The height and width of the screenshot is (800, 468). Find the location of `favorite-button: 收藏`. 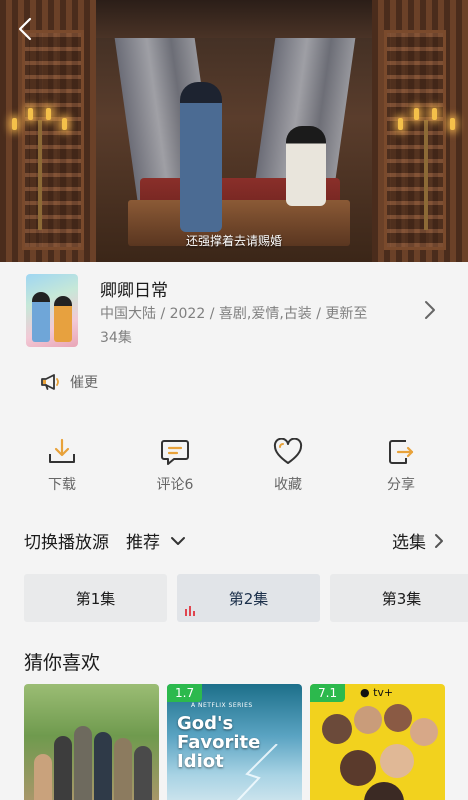

favorite-button: 收藏 is located at coordinates (288, 462).